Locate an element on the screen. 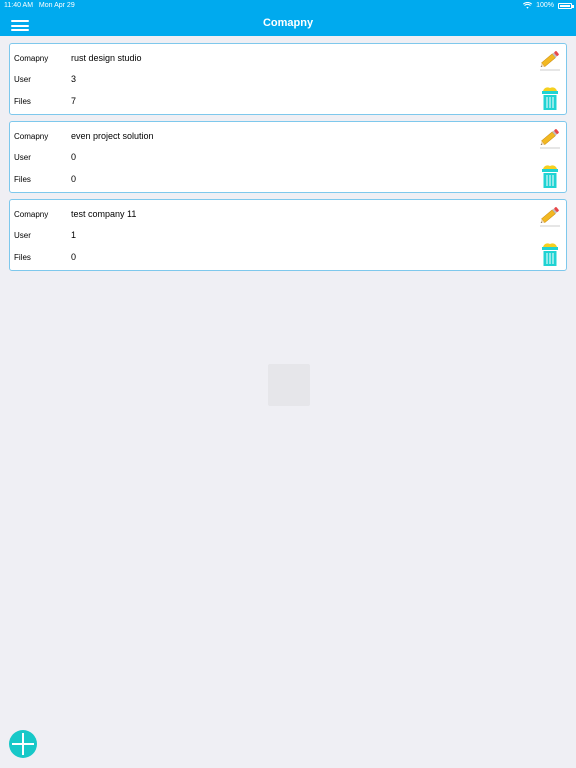 This screenshot has width=576, height=768. user-count: 3 is located at coordinates (74, 79).